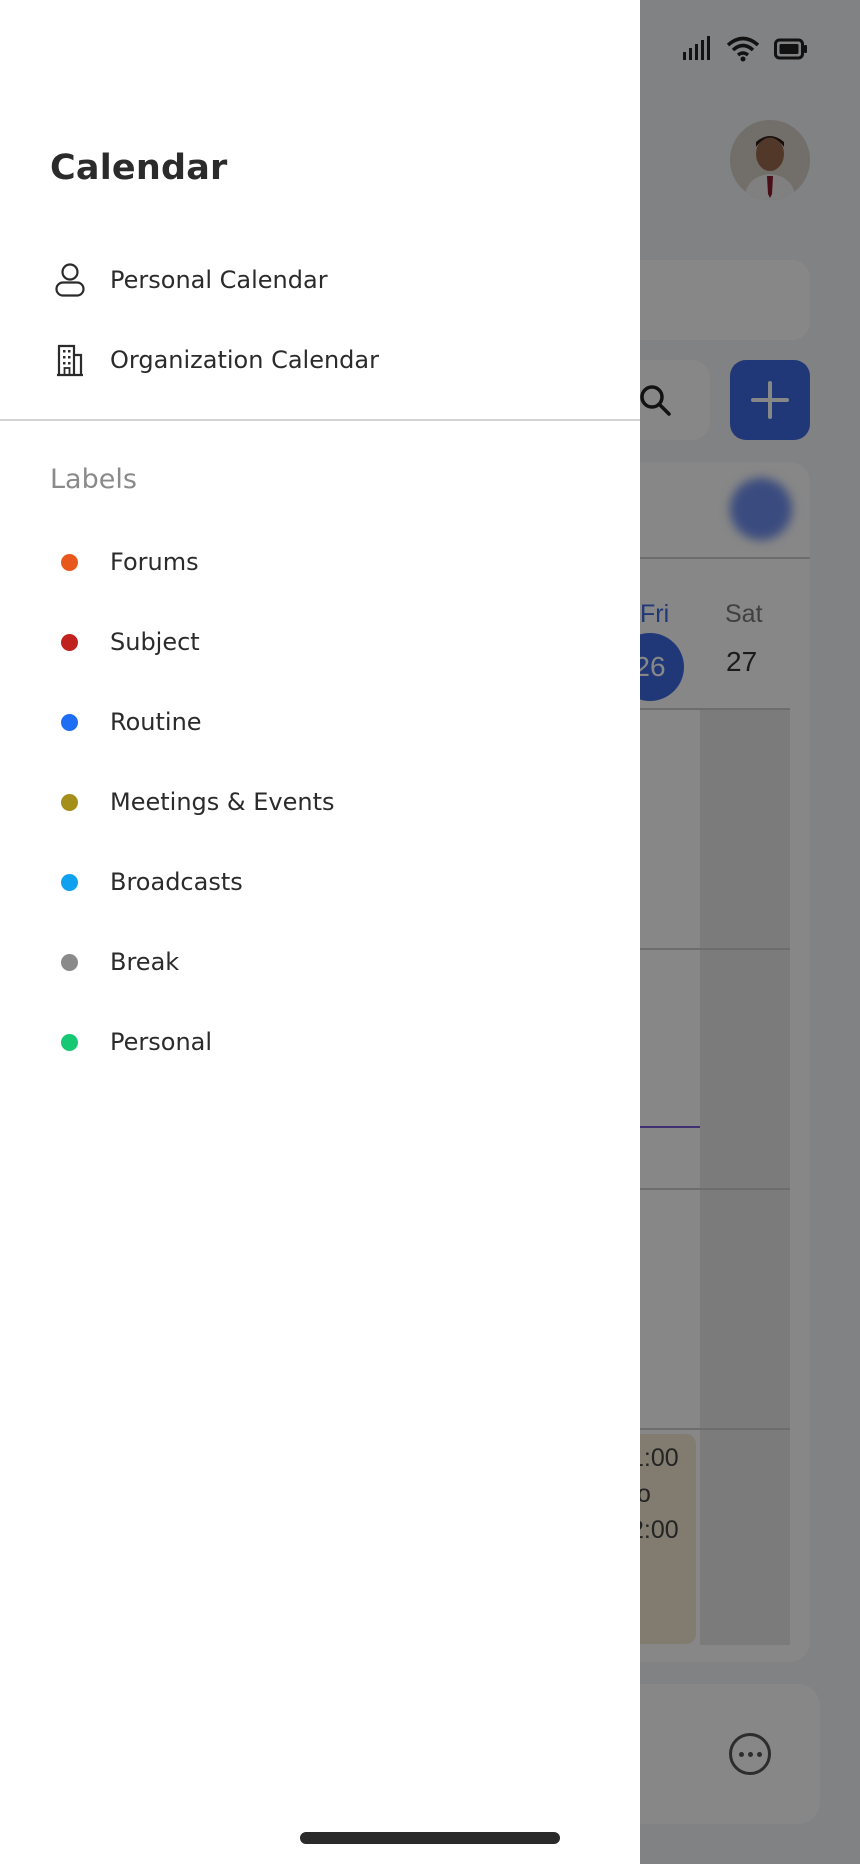 The image size is (860, 1864). What do you see at coordinates (222, 802) in the screenshot?
I see `label-text: Meetings & Events` at bounding box center [222, 802].